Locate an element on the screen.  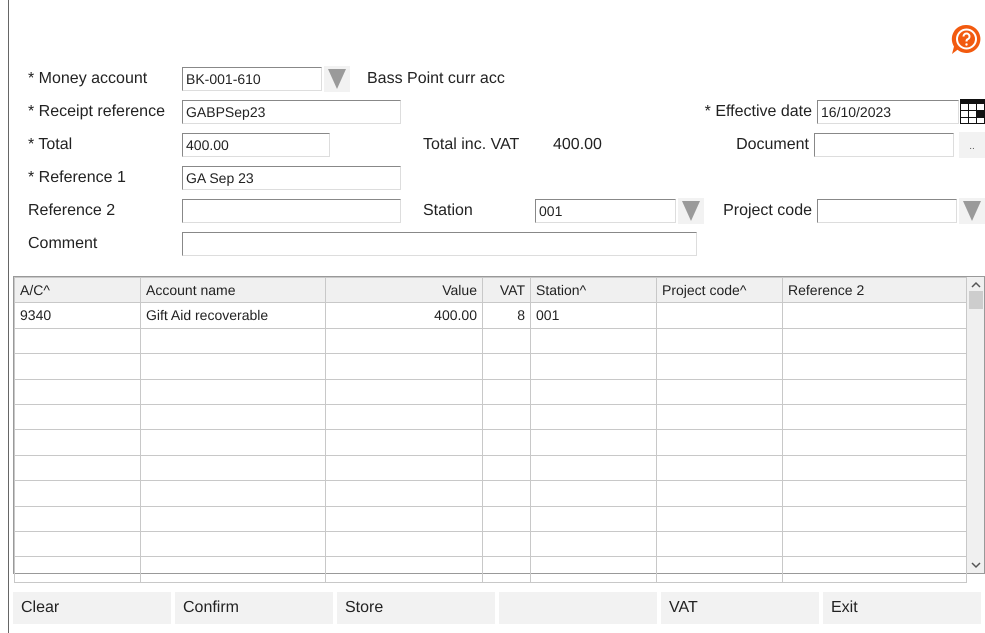
action-button: Store is located at coordinates (416, 608).